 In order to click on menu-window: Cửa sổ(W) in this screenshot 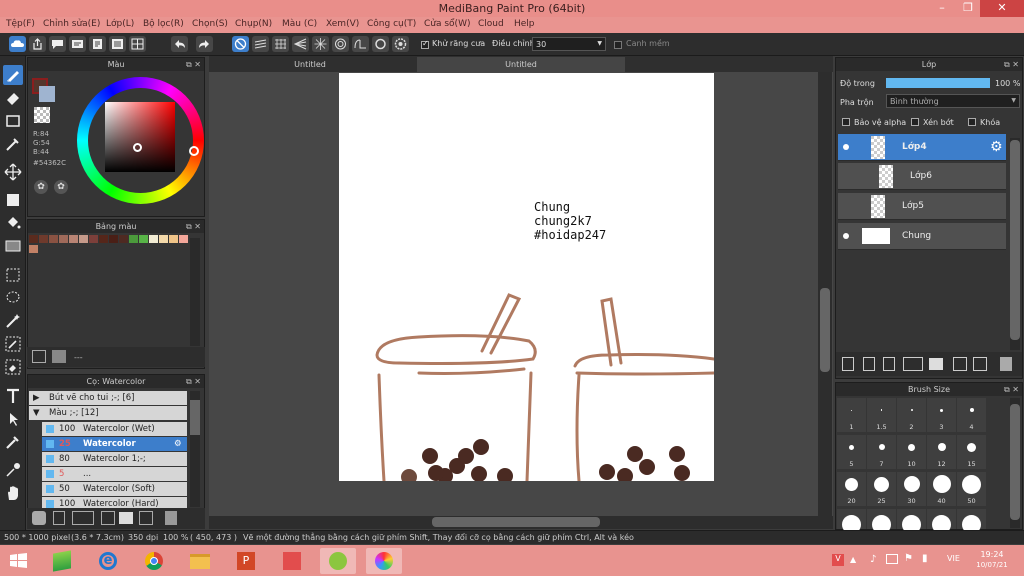, I will do `click(447, 24)`.